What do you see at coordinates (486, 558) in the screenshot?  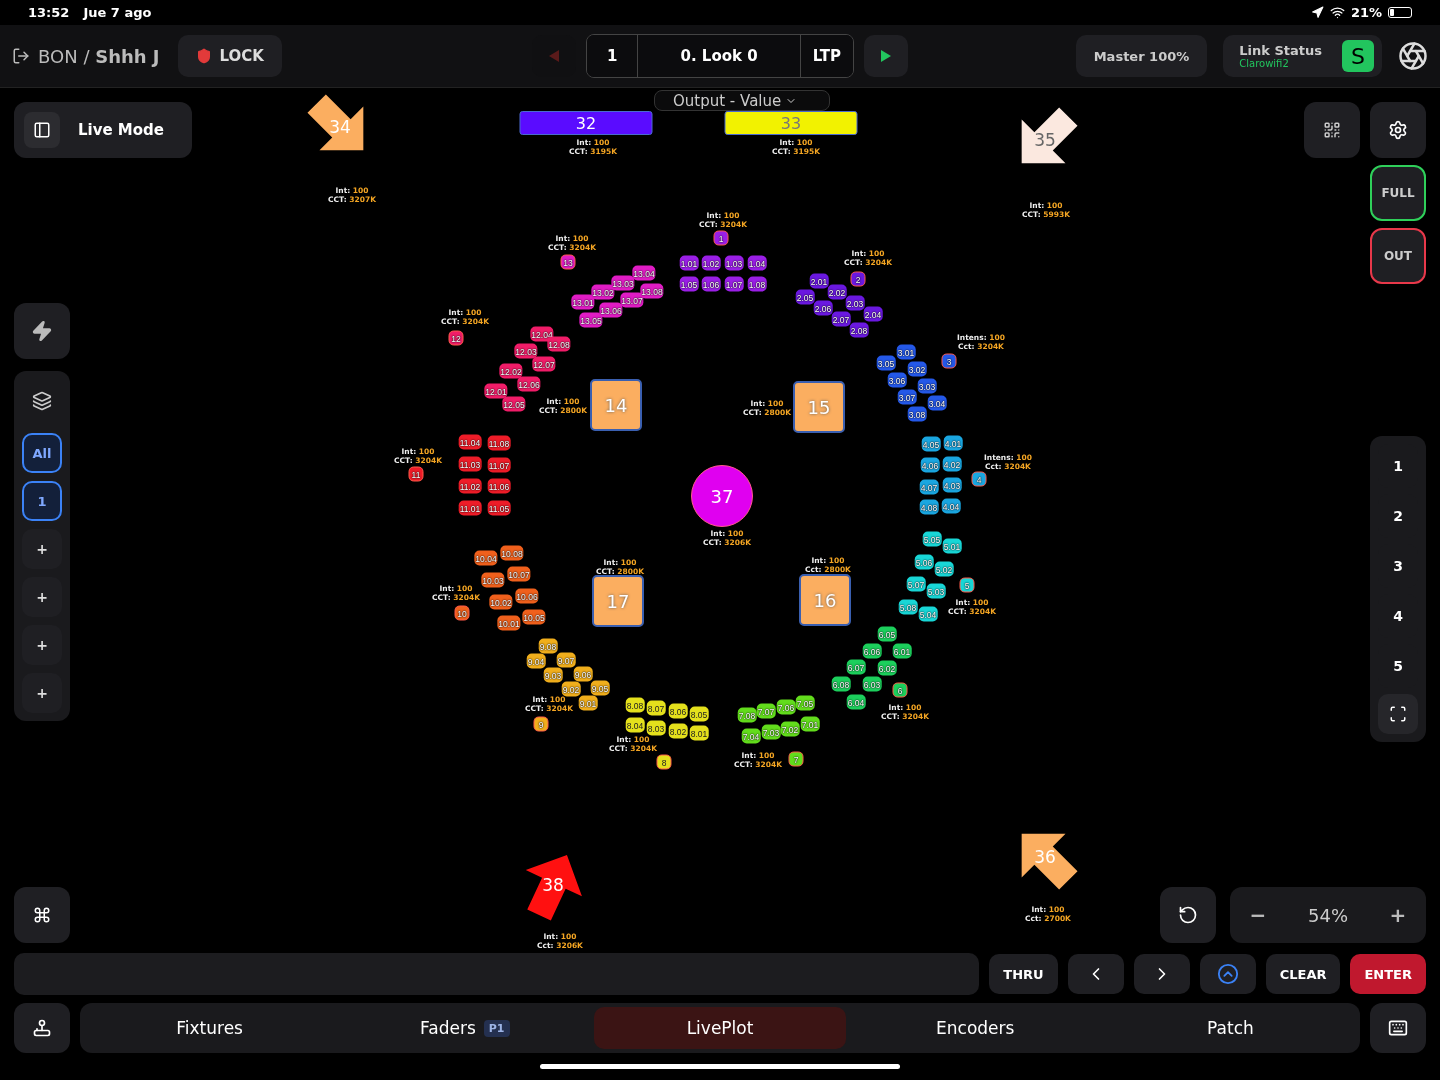 I see `cell-fixture: 10.04` at bounding box center [486, 558].